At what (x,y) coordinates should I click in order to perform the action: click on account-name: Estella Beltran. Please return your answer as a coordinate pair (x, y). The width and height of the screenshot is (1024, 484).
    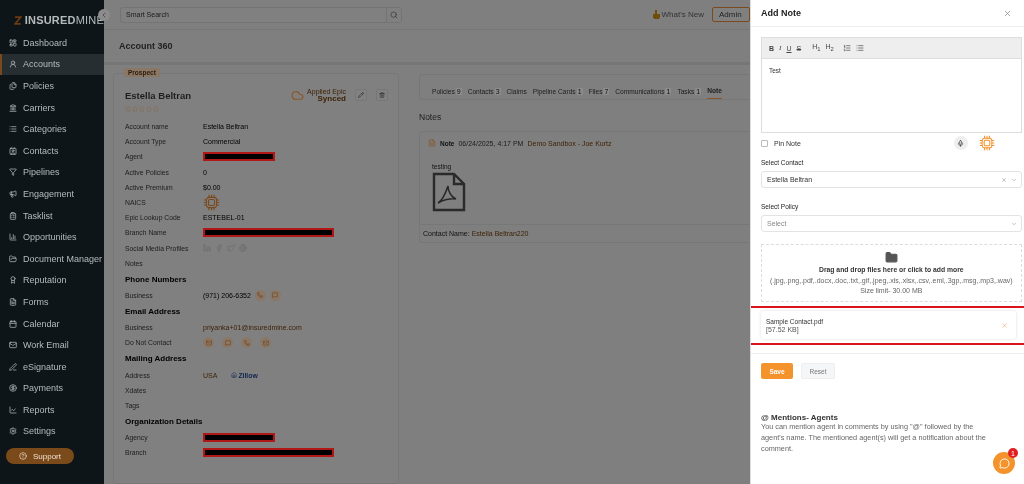
    Looking at the image, I should click on (158, 95).